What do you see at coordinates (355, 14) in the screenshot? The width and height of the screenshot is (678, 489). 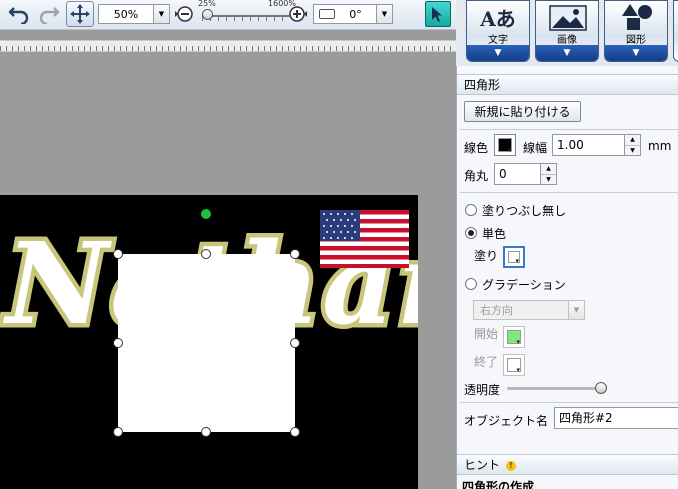 I see `rotation-value: 0°` at bounding box center [355, 14].